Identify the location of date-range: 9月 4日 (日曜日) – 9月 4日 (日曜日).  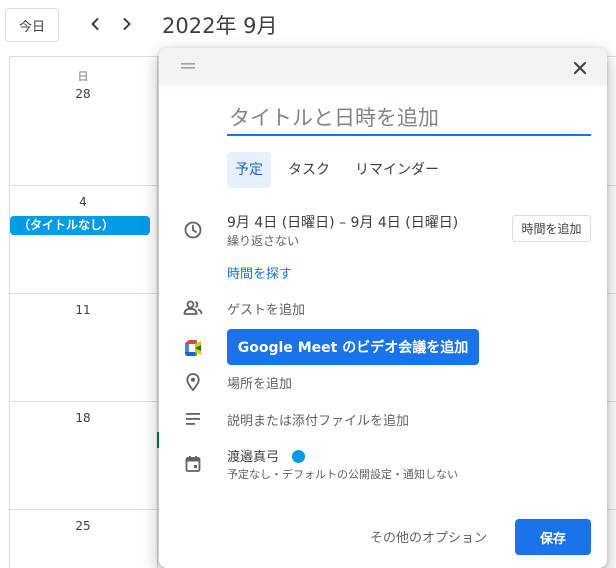
(342, 222).